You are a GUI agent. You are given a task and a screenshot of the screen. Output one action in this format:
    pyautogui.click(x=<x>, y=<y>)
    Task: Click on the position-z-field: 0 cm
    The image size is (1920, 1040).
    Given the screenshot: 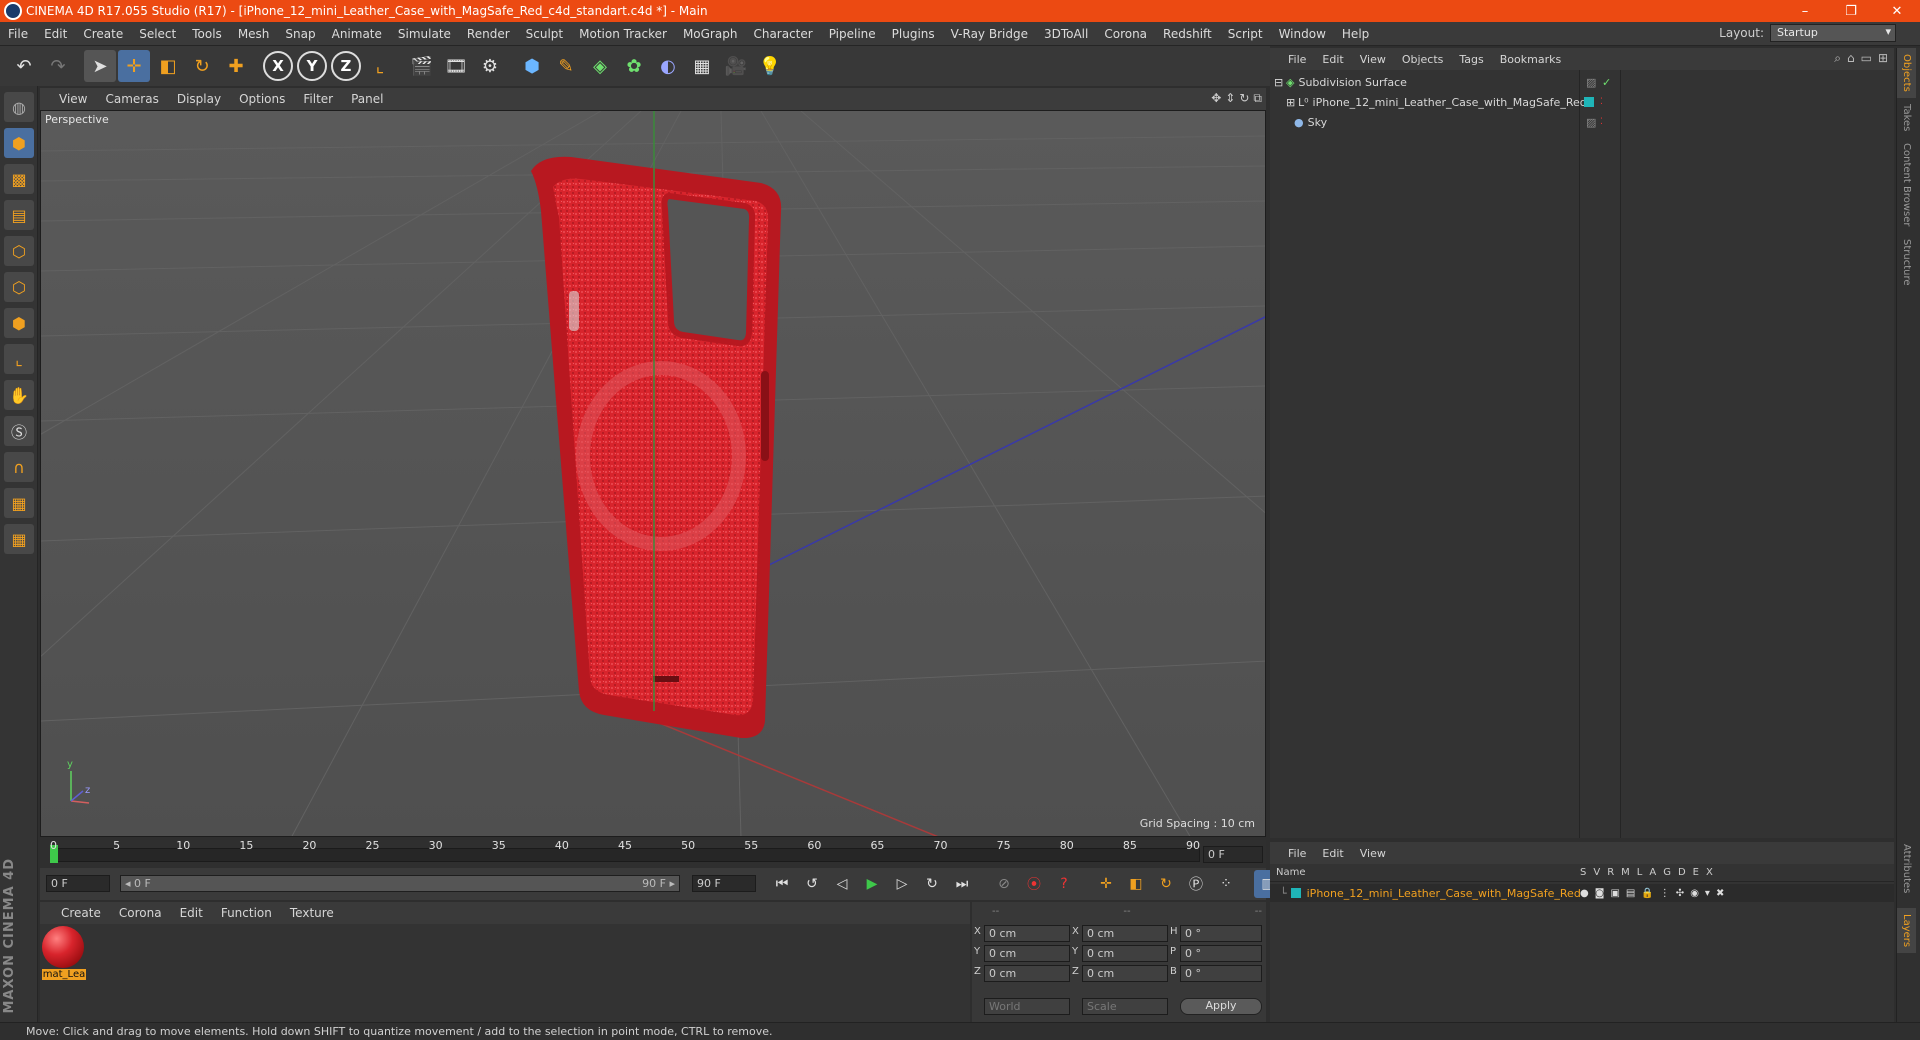 What is the action you would take?
    pyautogui.click(x=1027, y=973)
    